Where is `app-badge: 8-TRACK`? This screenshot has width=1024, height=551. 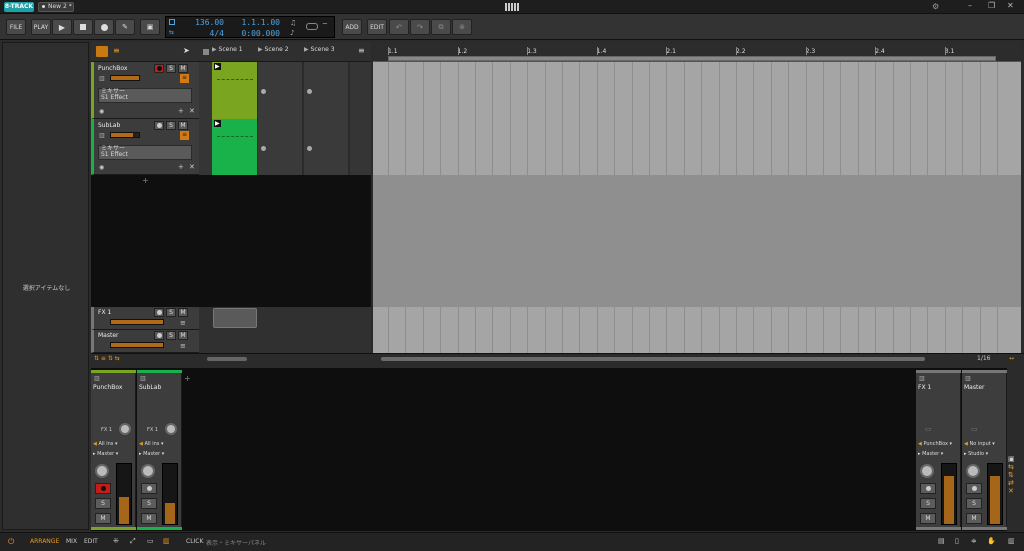
app-badge: 8-TRACK is located at coordinates (19, 7).